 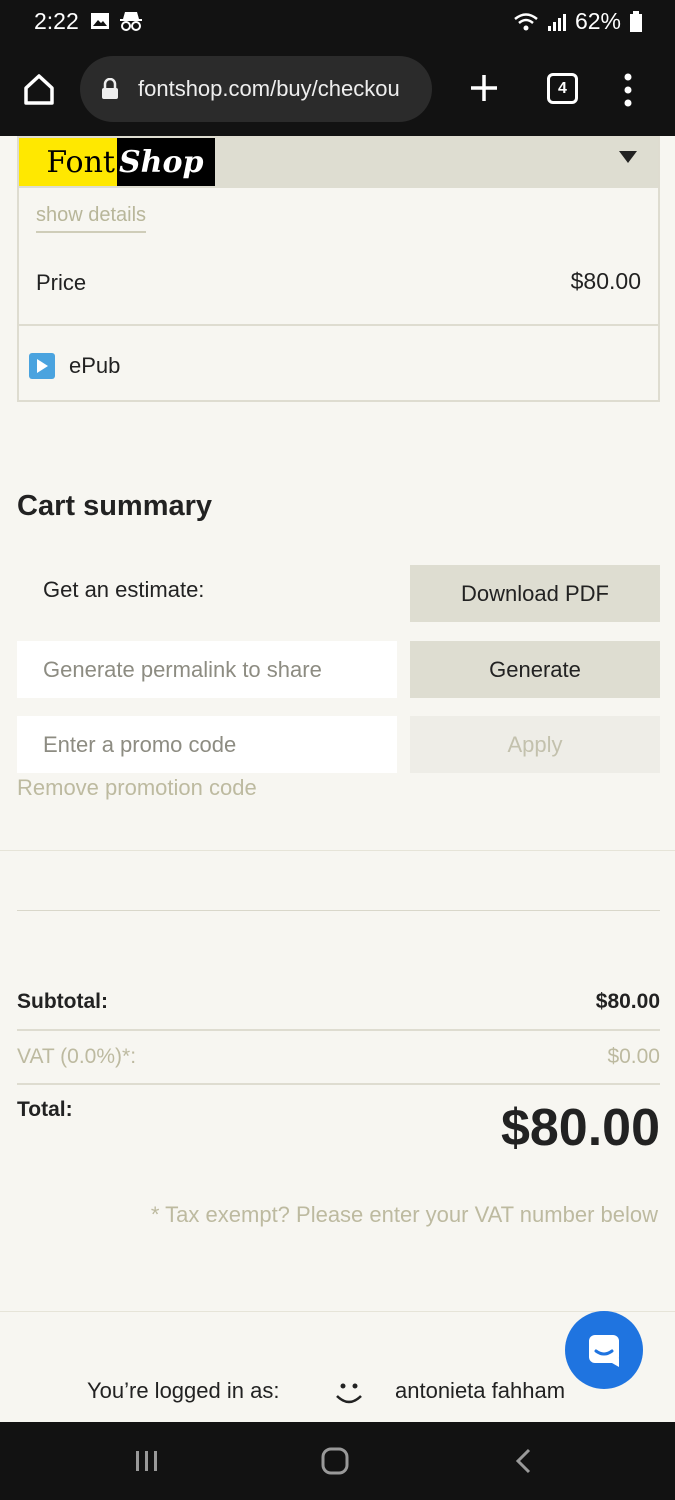 I want to click on vat-label: VAT (0.0%)*:, so click(x=77, y=1056).